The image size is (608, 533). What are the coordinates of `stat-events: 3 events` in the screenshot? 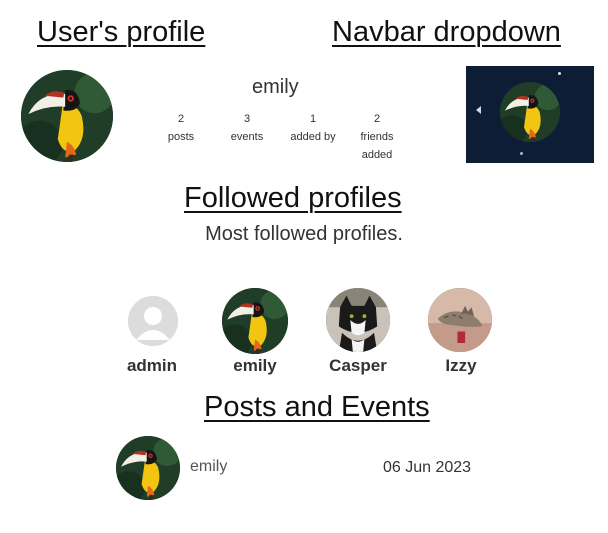 It's located at (247, 128).